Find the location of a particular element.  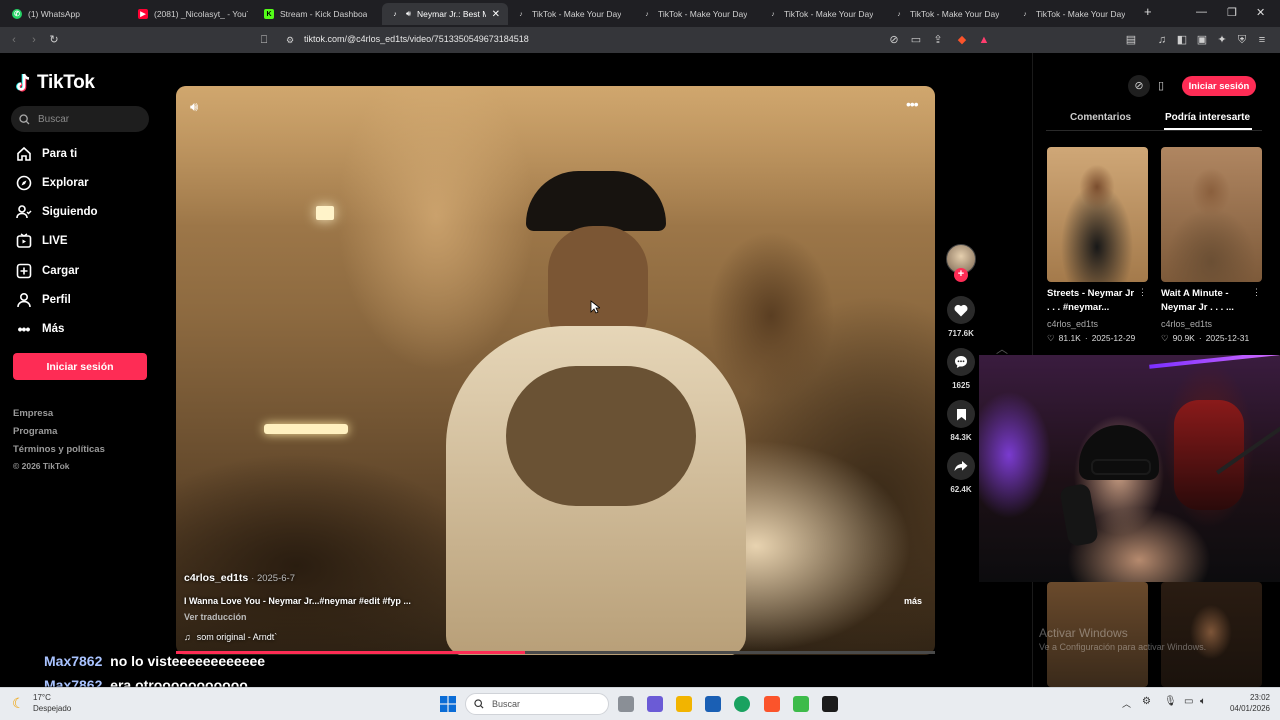

speaker-icon: 🔈︎ is located at coordinates (1203, 701).